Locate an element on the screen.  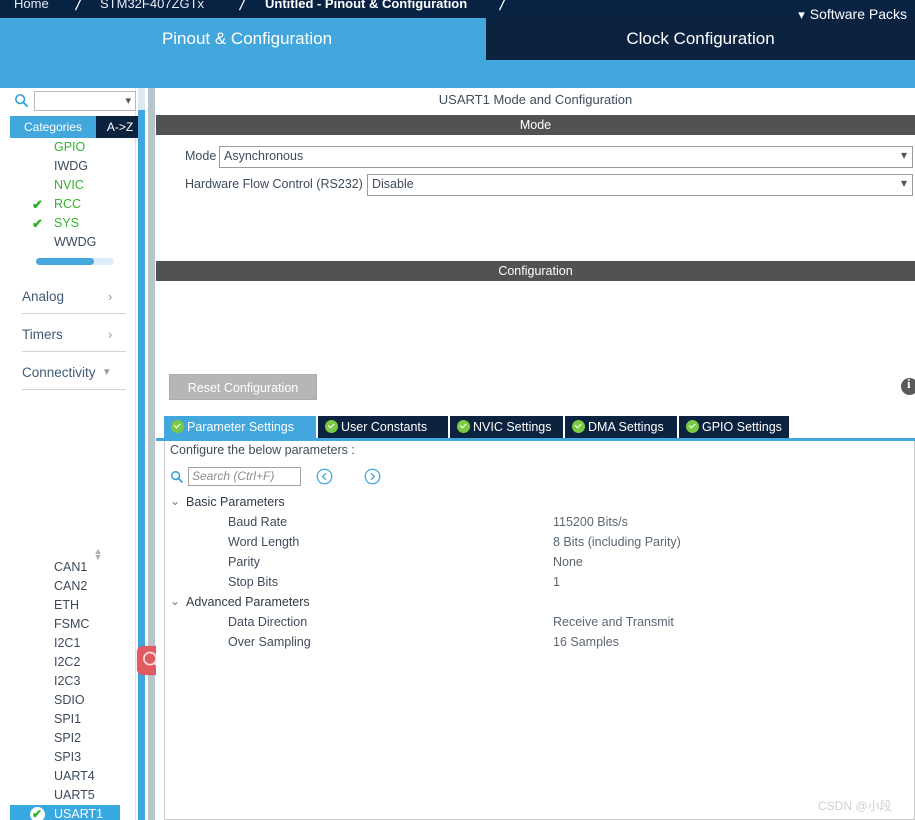
sidebar-item-can1-0: CAN1 is located at coordinates (73, 567).